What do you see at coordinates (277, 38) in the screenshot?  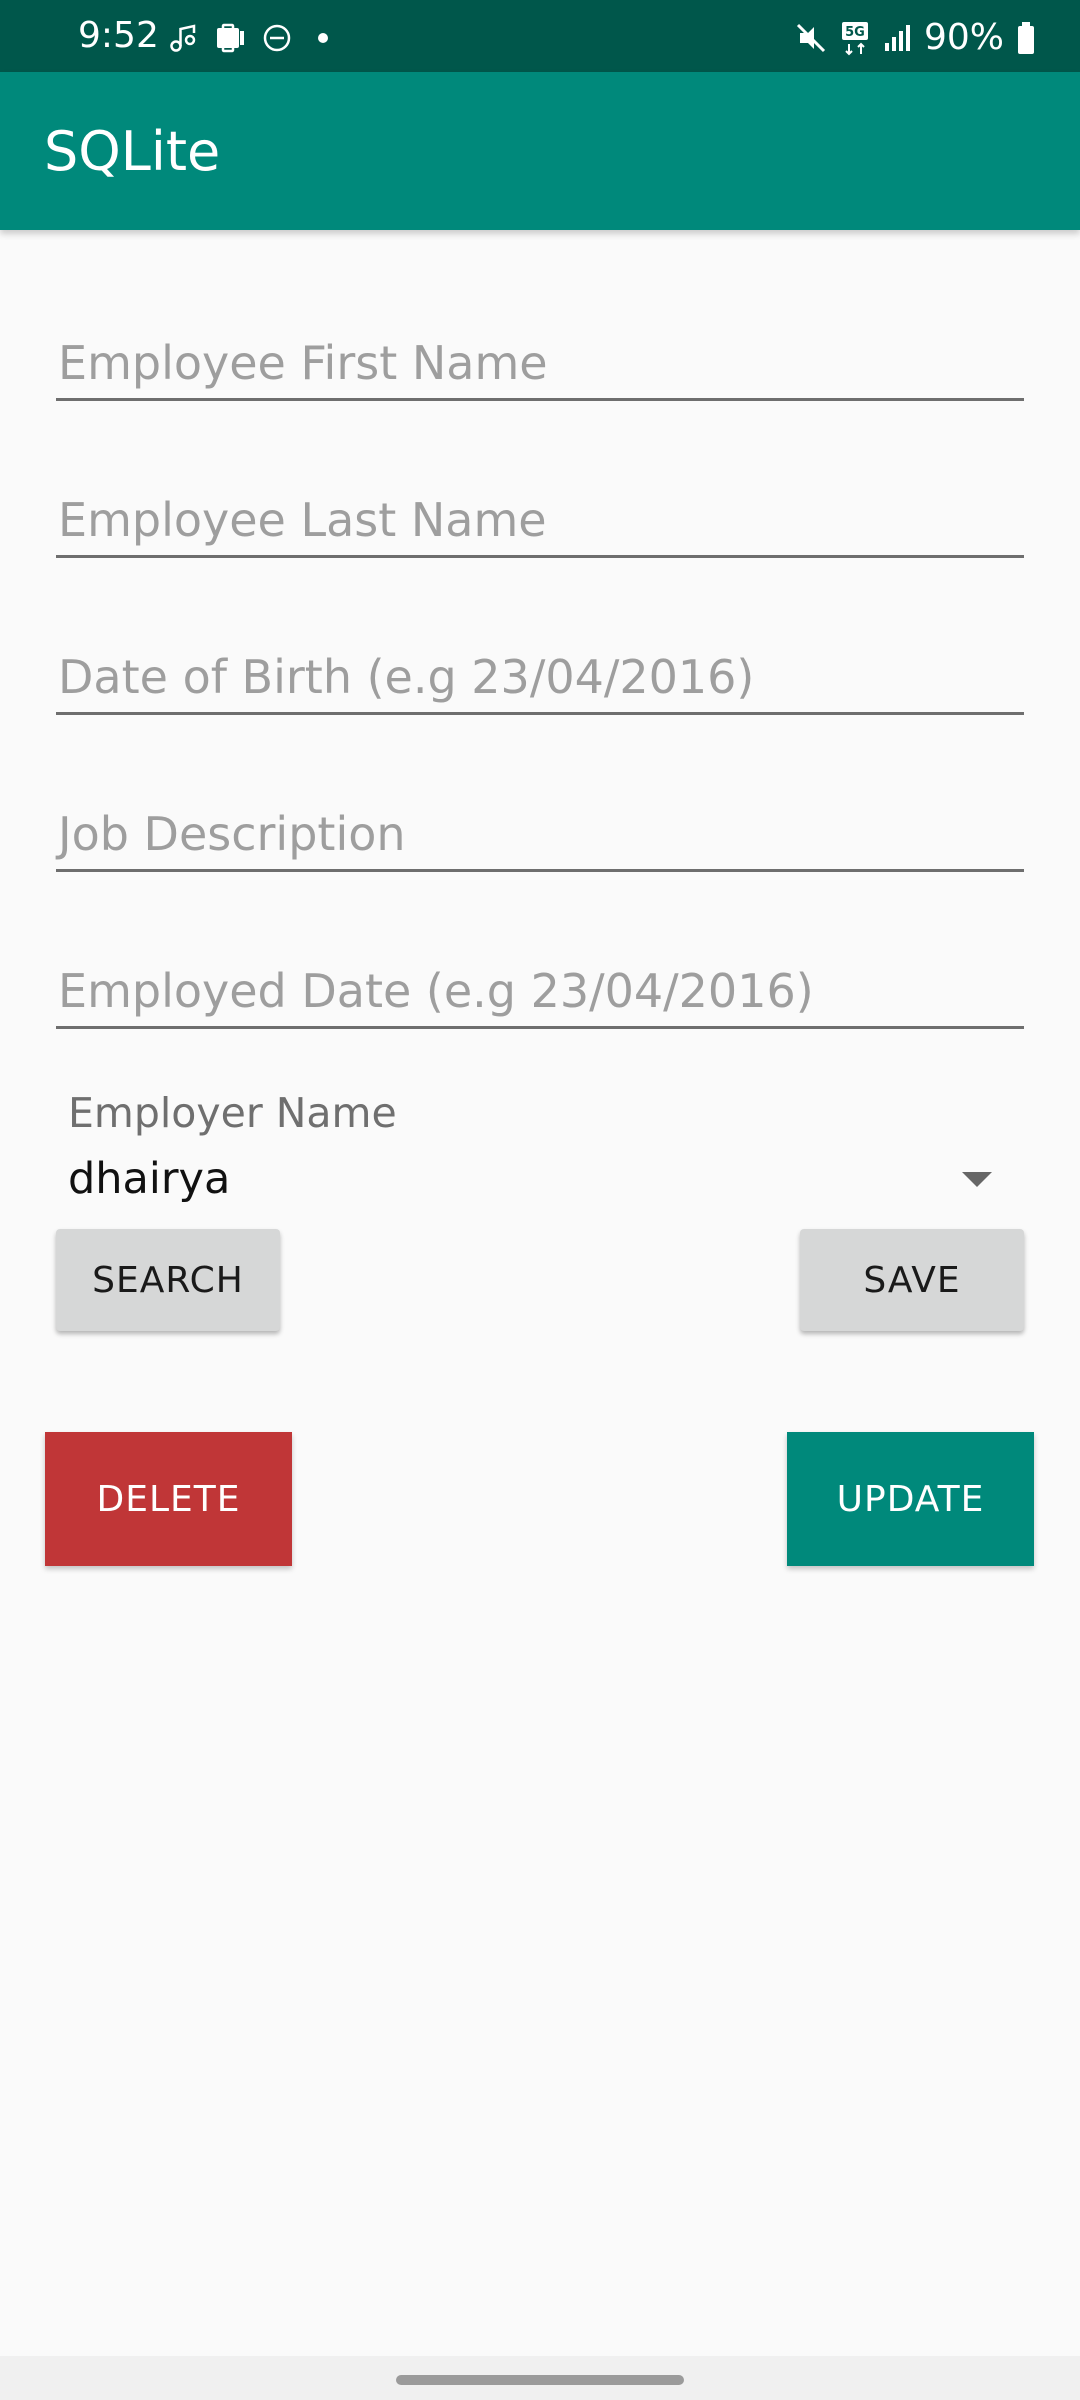 I see `do-not-disturb-icon` at bounding box center [277, 38].